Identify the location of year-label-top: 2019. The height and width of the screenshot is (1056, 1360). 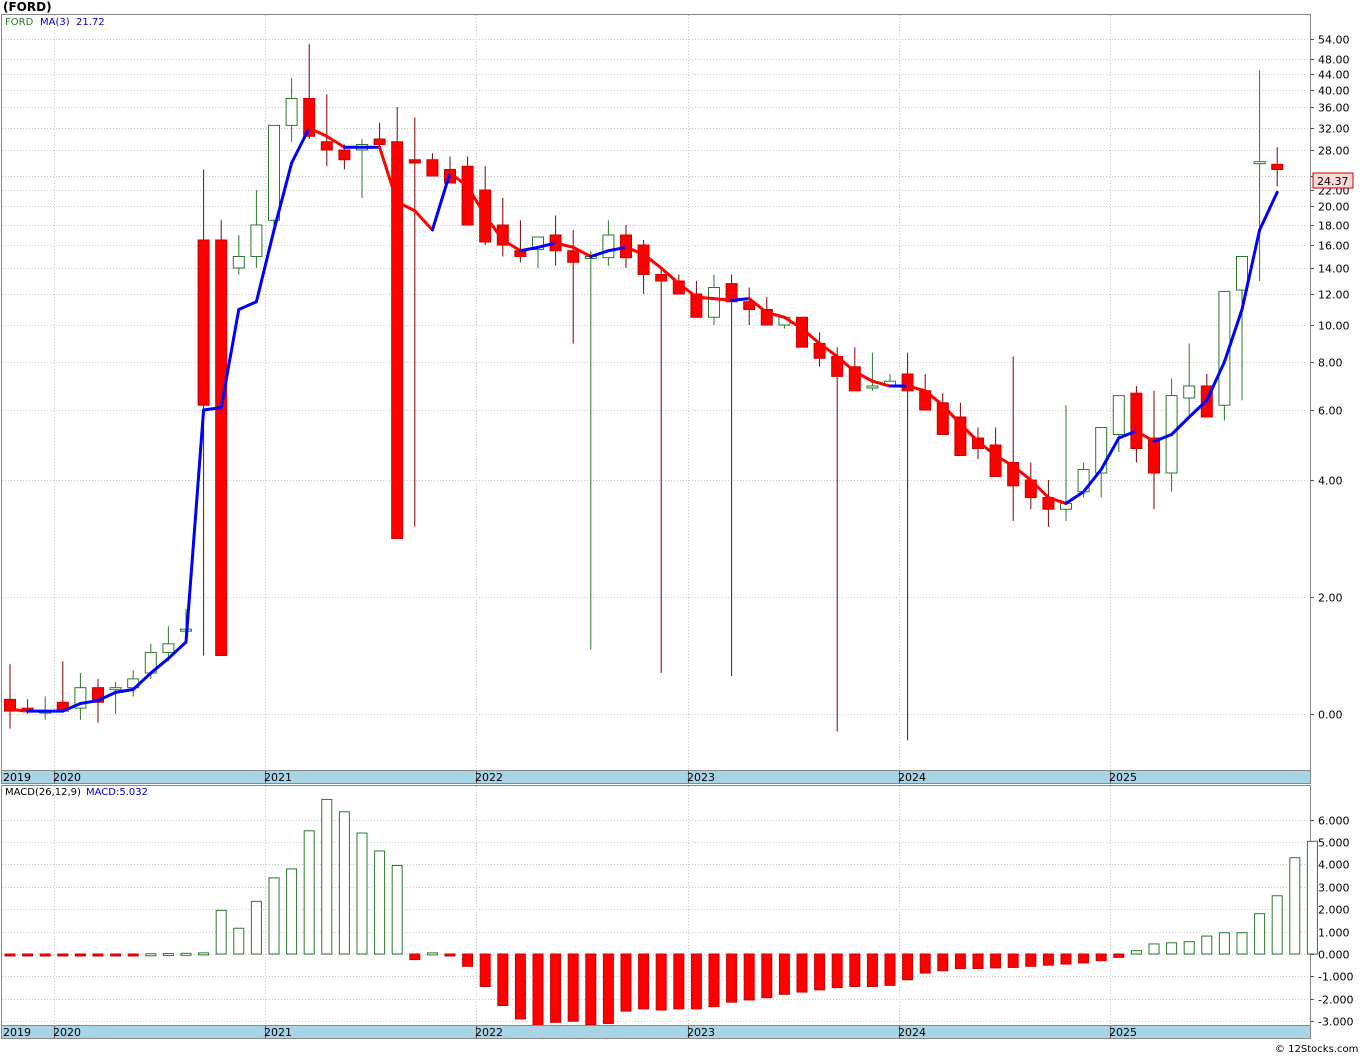
(17, 777).